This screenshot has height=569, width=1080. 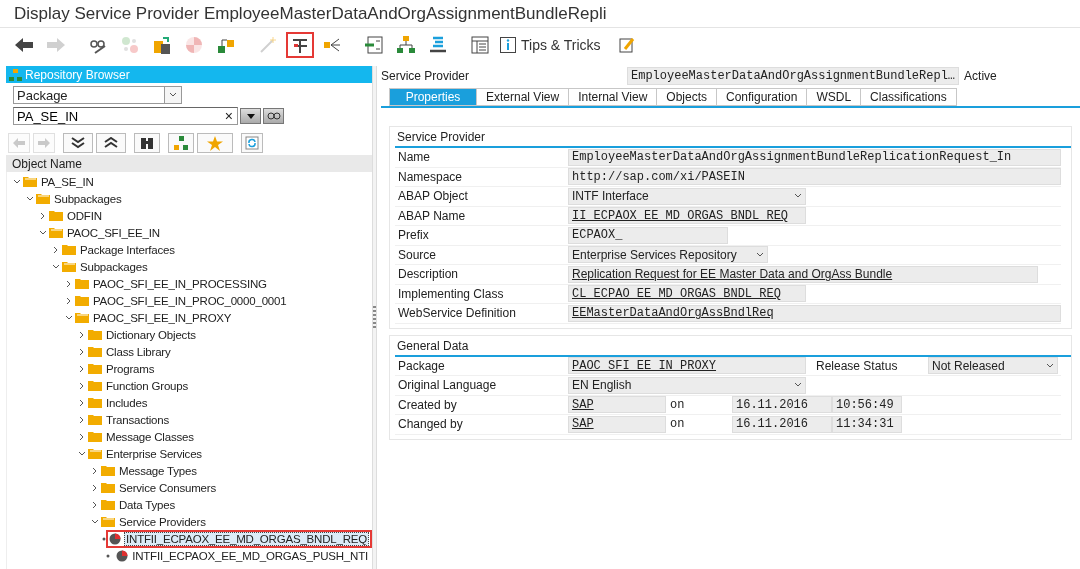 I want to click on field-label: WebService Definition, so click(x=457, y=313).